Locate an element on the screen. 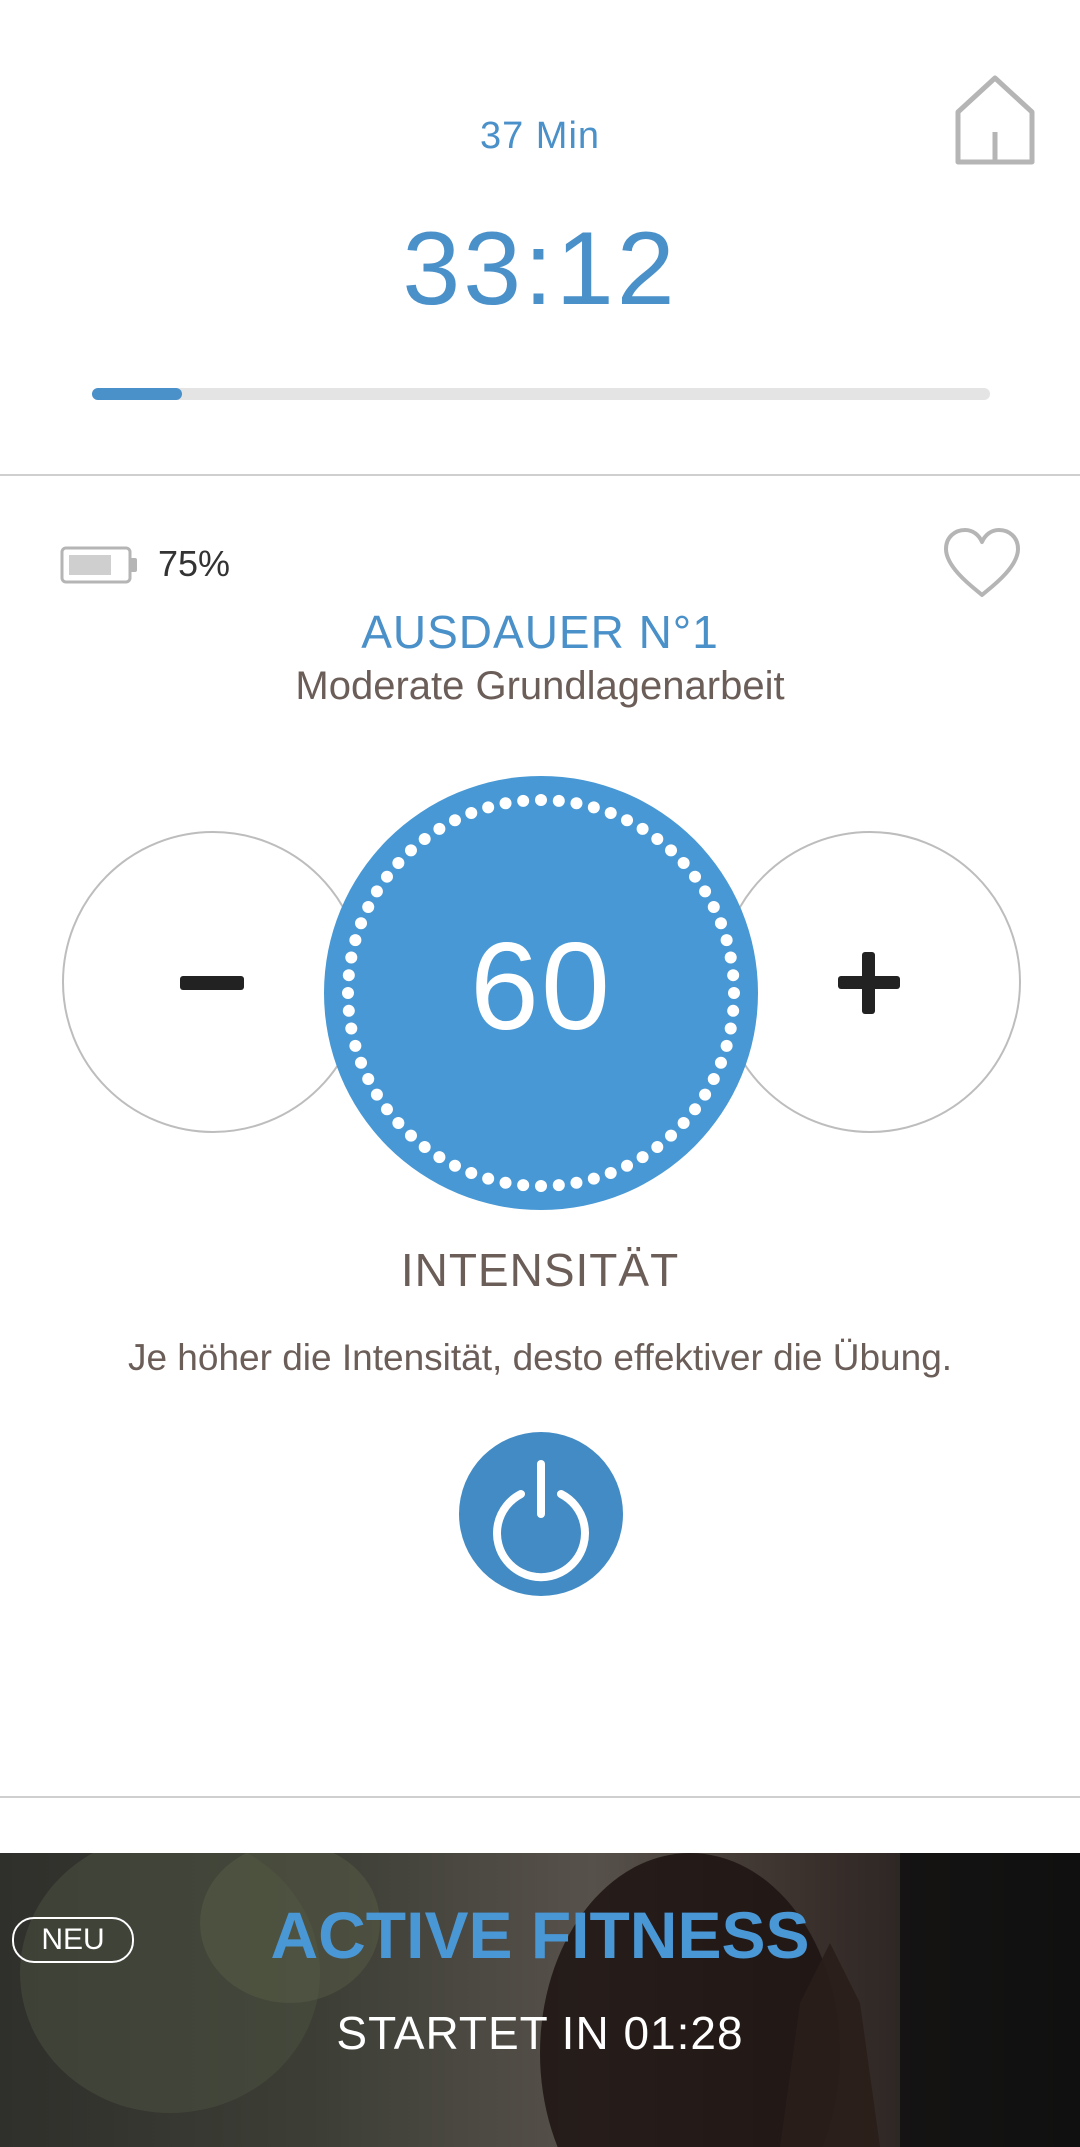 The image size is (1080, 2147). heart-icon is located at coordinates (982, 562).